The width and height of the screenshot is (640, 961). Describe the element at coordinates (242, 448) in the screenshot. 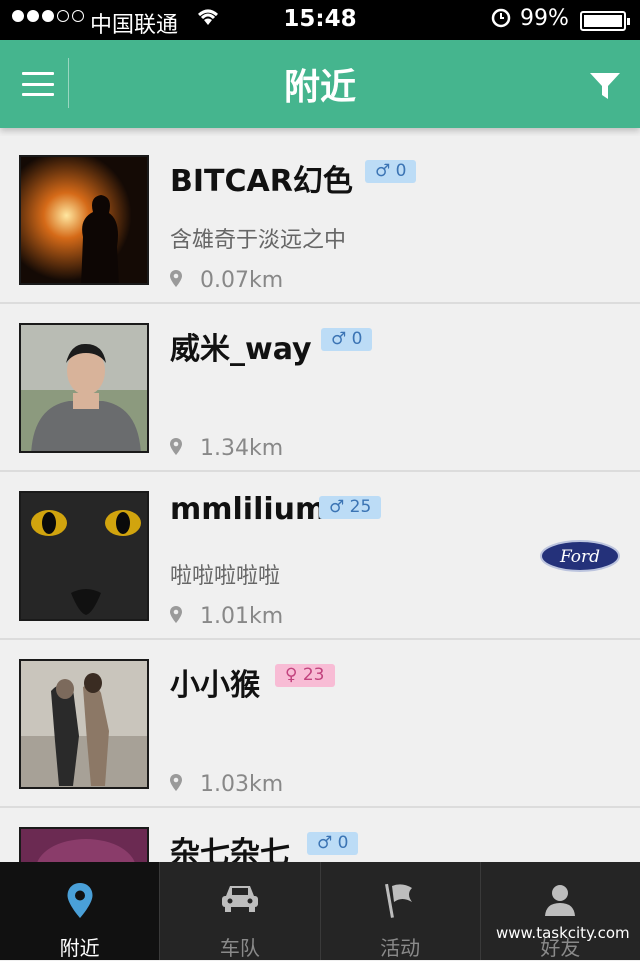

I see `user-distance: 1.34km` at that location.